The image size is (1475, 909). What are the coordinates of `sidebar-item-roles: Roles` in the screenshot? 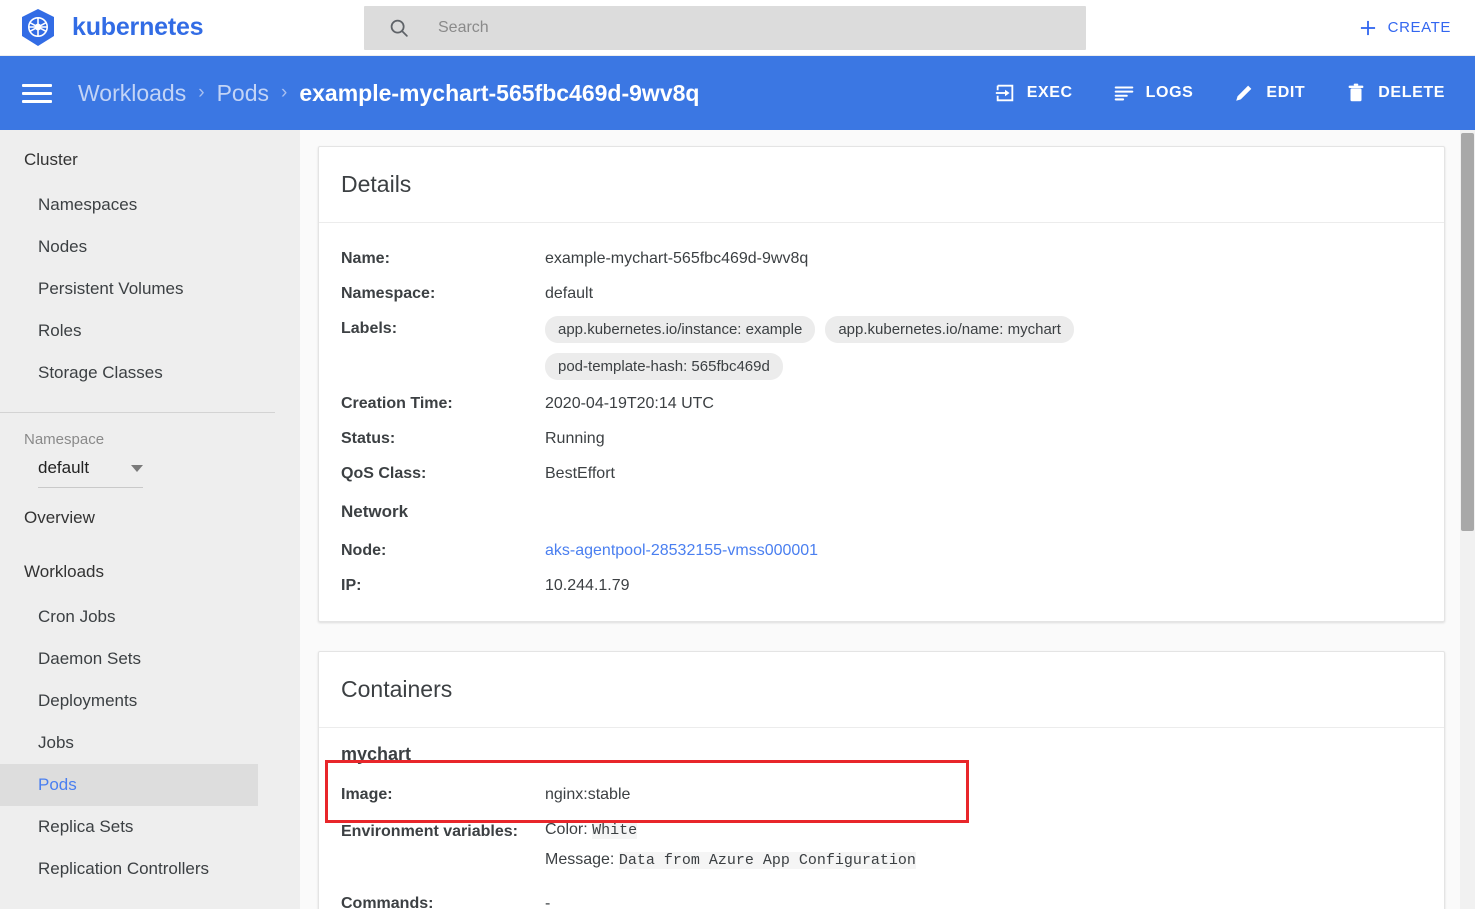 It's located at (150, 331).